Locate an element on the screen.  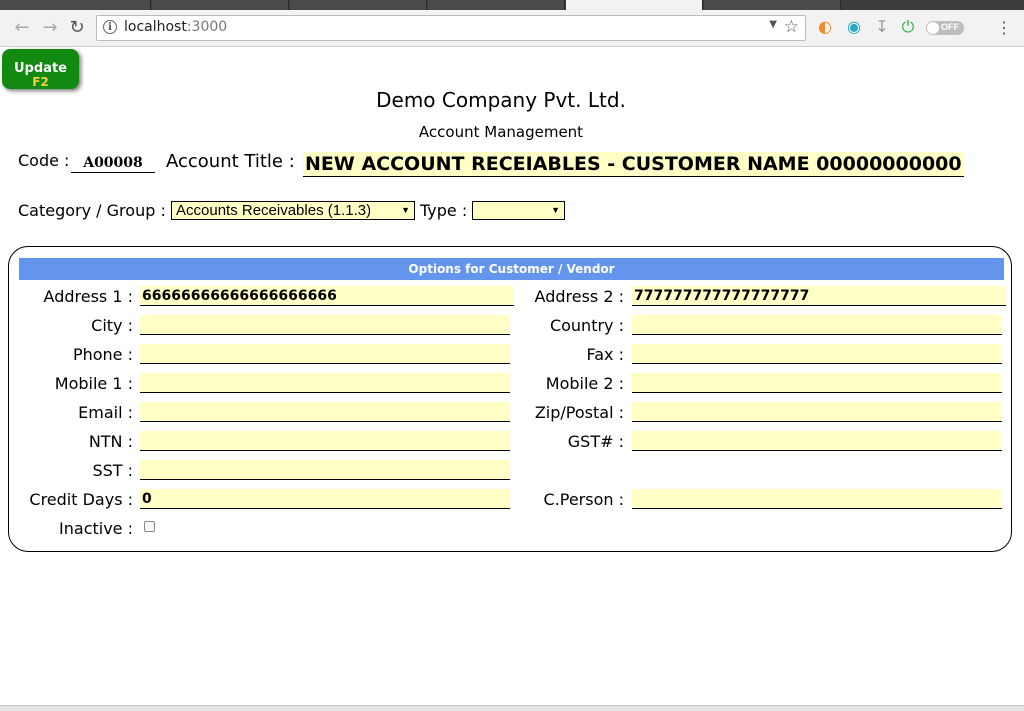
fax-label: Fax : is located at coordinates (605, 354).